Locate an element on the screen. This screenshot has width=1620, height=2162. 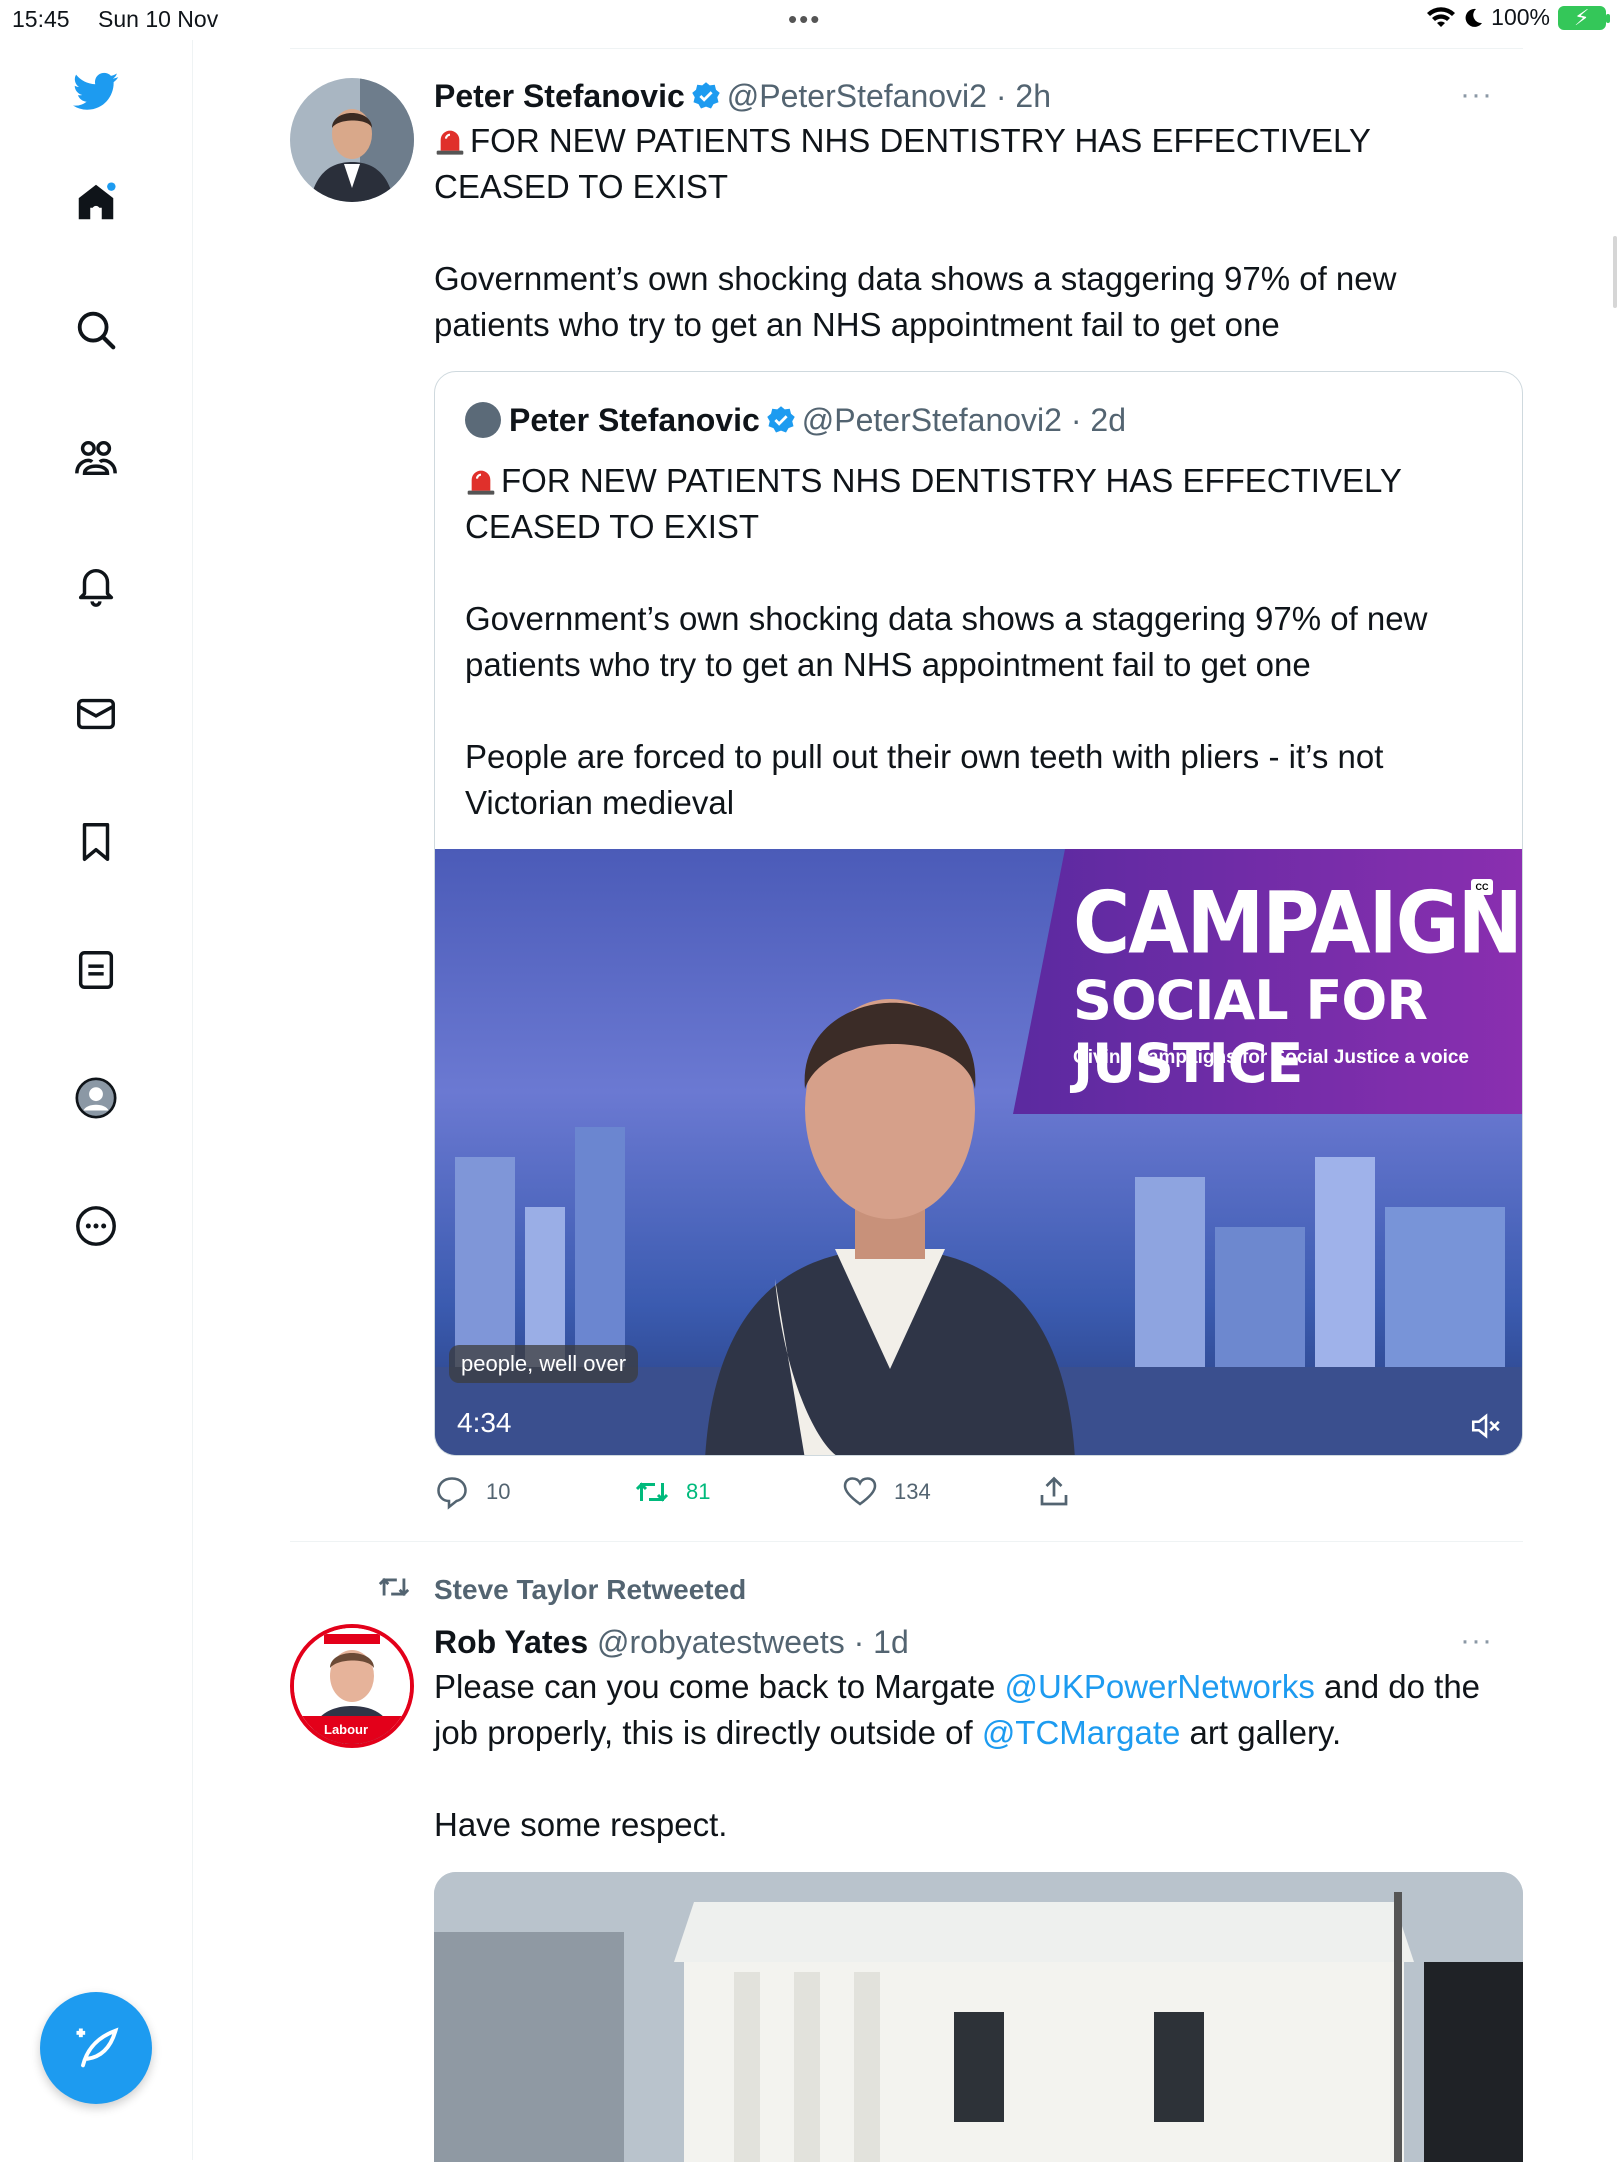
retweet-count: 81 is located at coordinates (698, 1491).